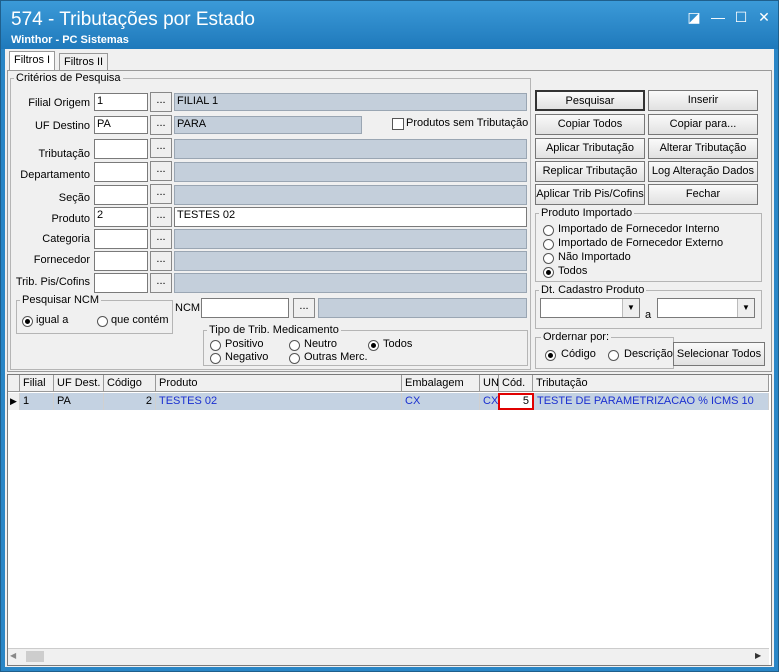 The image size is (779, 672). I want to click on col-header-codigo: Código, so click(130, 383).